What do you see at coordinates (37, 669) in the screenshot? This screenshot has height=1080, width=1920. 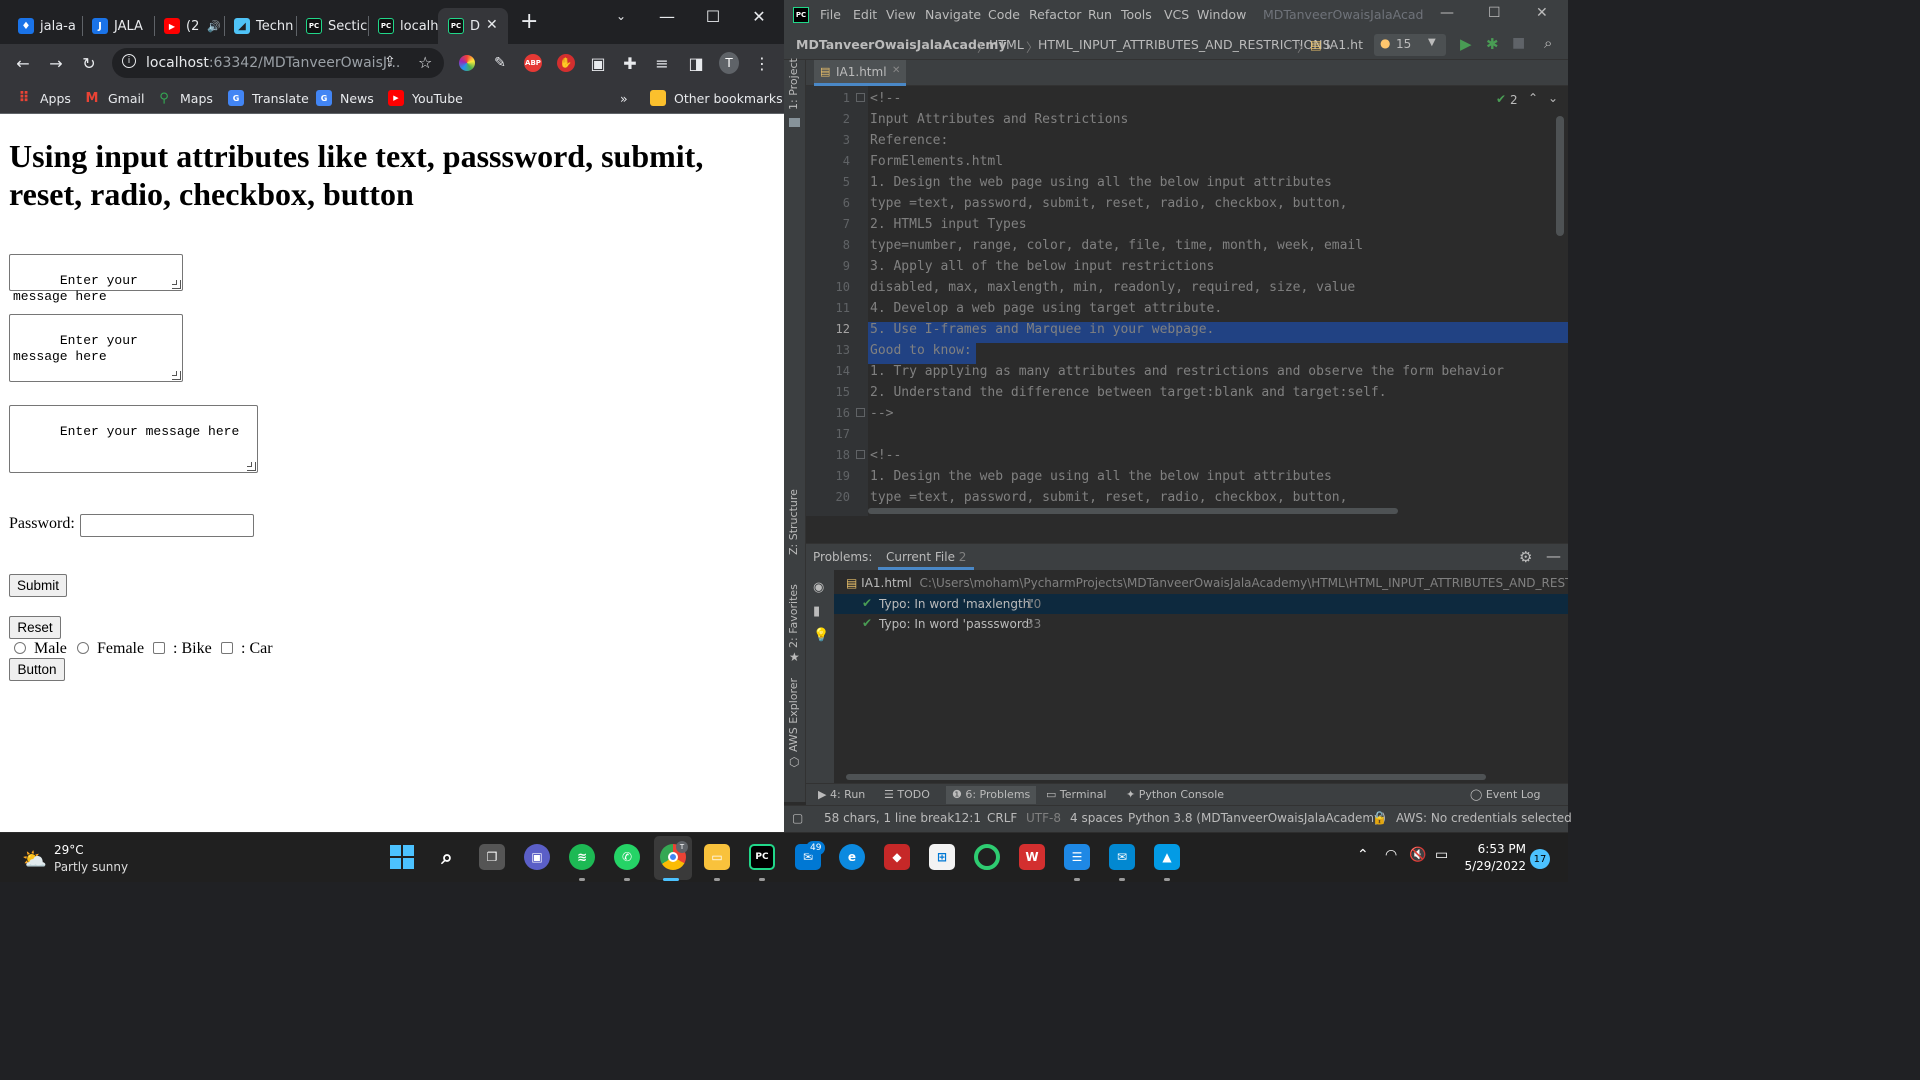 I see `plain-button: Button` at bounding box center [37, 669].